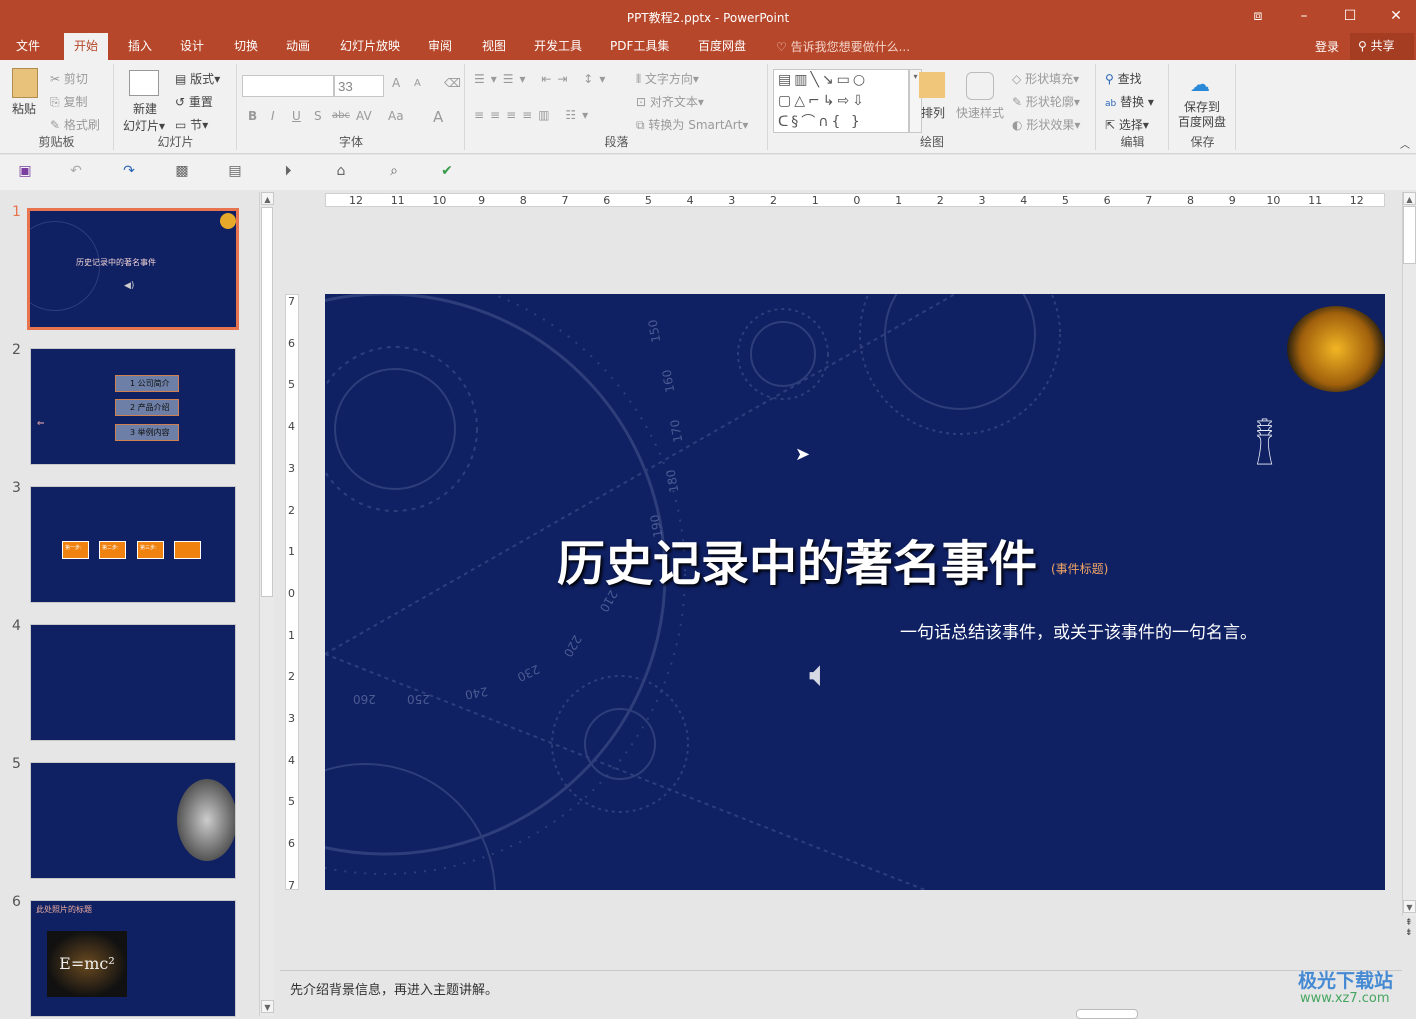  Describe the element at coordinates (1350, 16) in the screenshot. I see `maximize-icon: ☐` at that location.